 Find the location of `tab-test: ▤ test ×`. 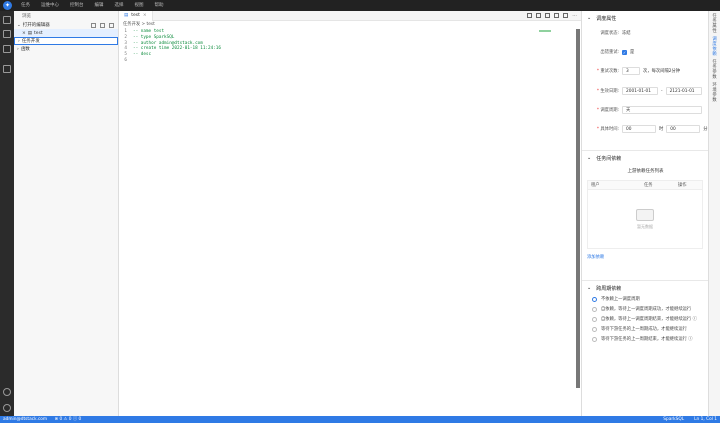

tab-test: ▤ test × is located at coordinates (136, 15).